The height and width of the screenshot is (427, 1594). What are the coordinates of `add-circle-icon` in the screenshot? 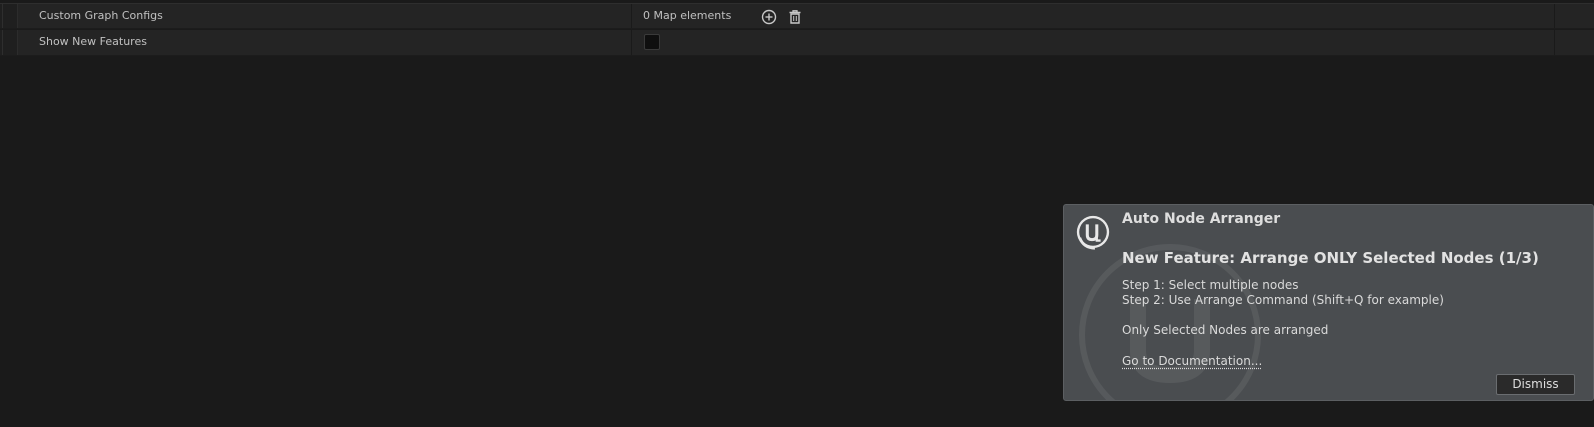 It's located at (769, 17).